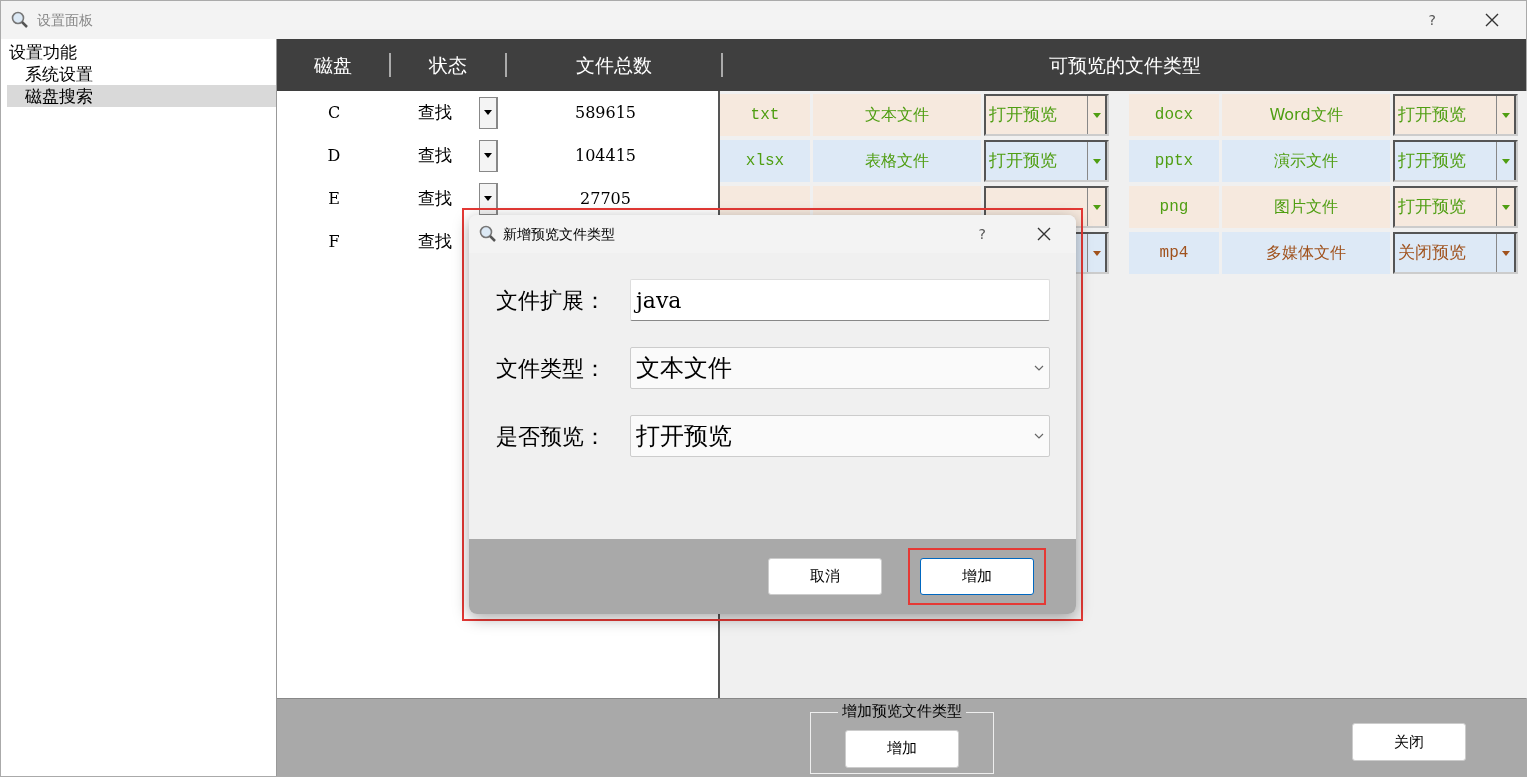  Describe the element at coordinates (614, 65) in the screenshot. I see `column-header: 文件总数` at that location.